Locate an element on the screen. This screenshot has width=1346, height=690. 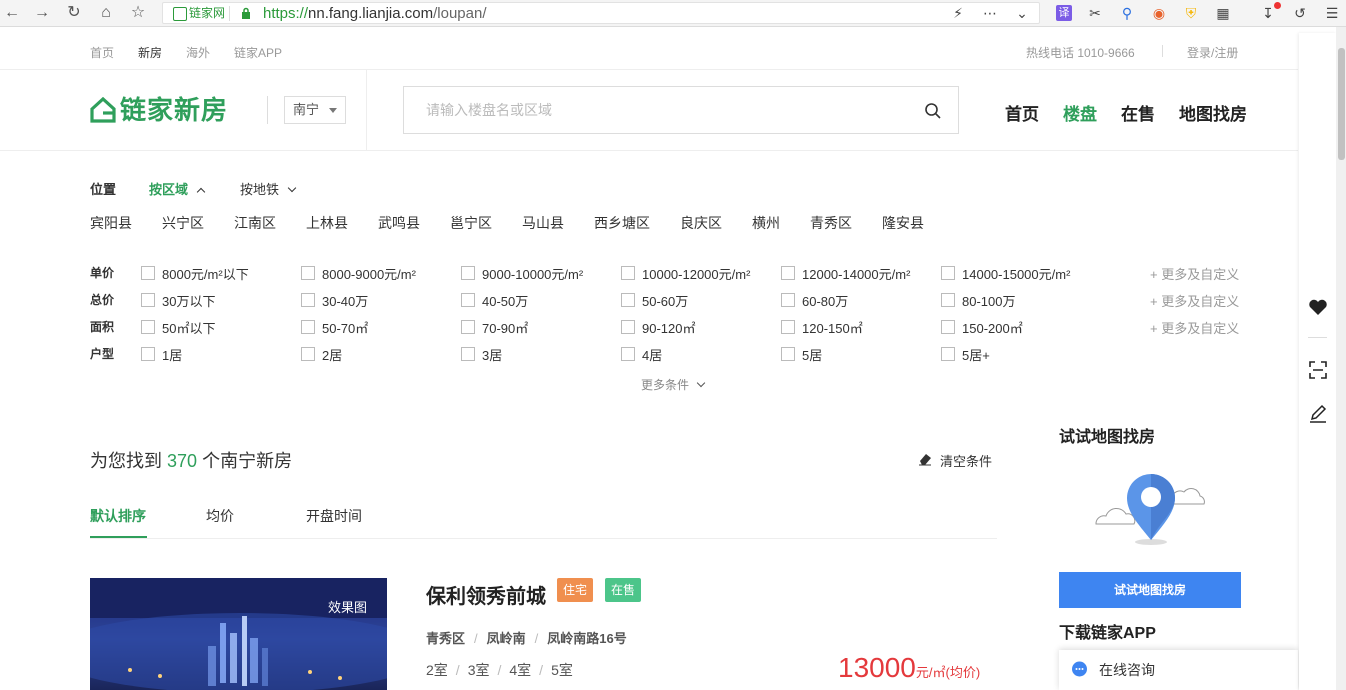
district-item: 邕宁区 is located at coordinates (471, 223).